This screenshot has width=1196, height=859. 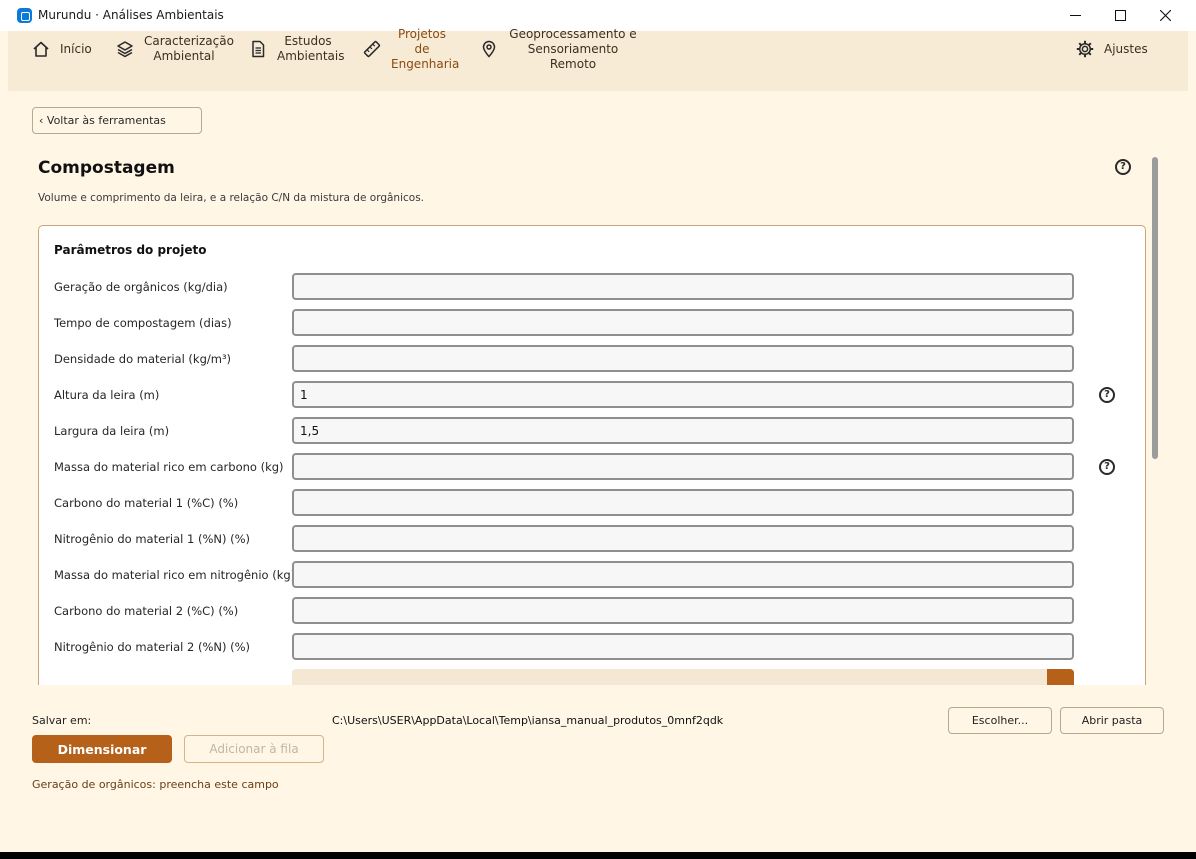 What do you see at coordinates (125, 49) in the screenshot?
I see `layers-icon` at bounding box center [125, 49].